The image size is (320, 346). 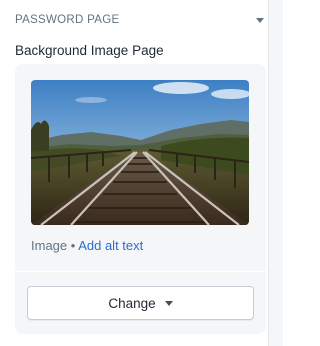 I want to click on add-alt-text-link: Add alt text, so click(x=110, y=245).